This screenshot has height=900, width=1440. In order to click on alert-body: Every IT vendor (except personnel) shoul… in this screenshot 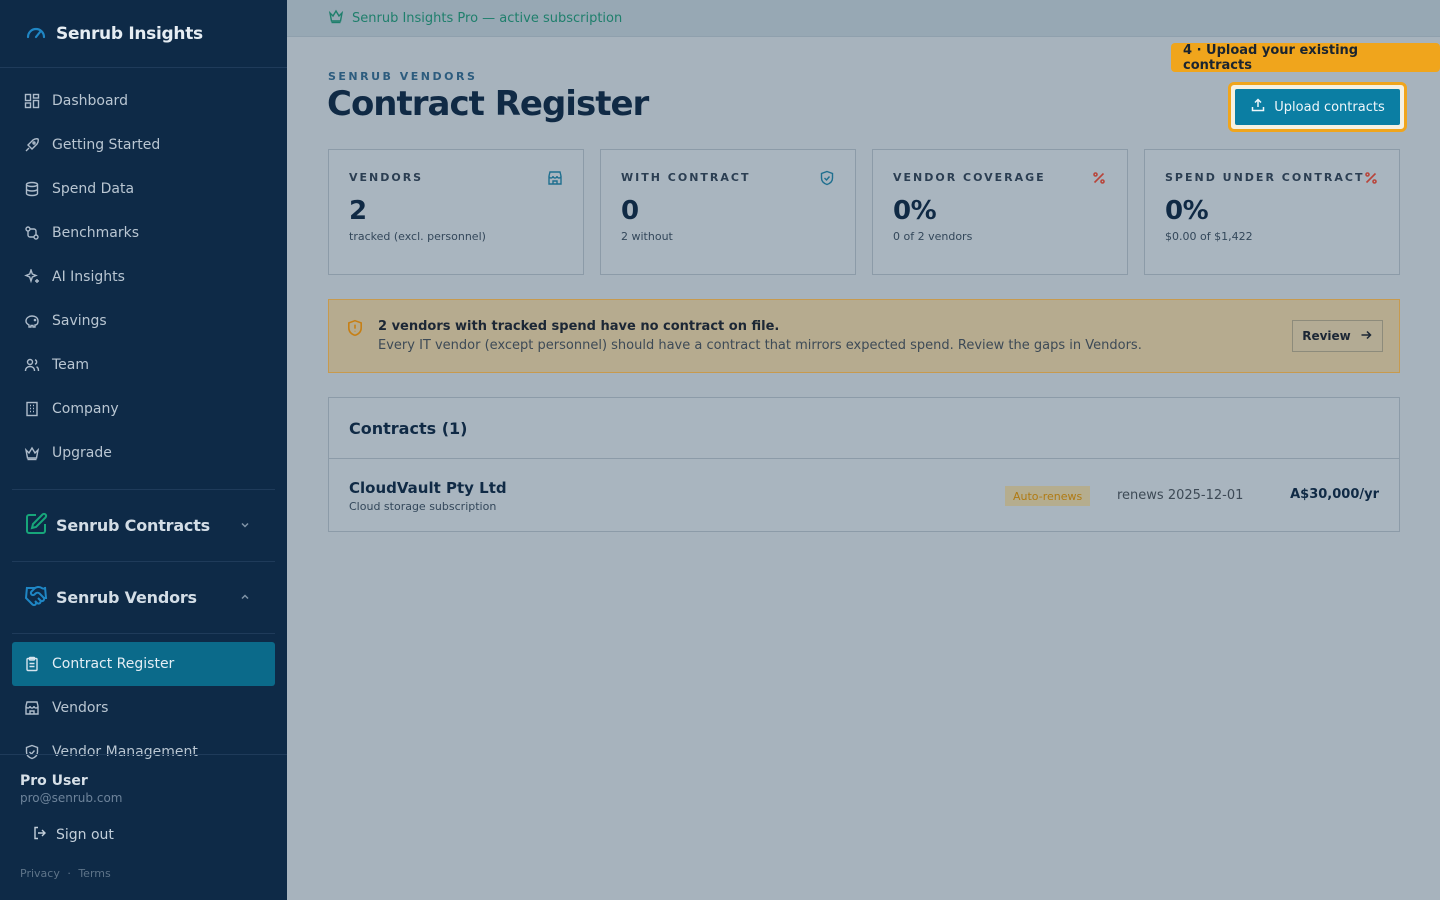, I will do `click(760, 345)`.